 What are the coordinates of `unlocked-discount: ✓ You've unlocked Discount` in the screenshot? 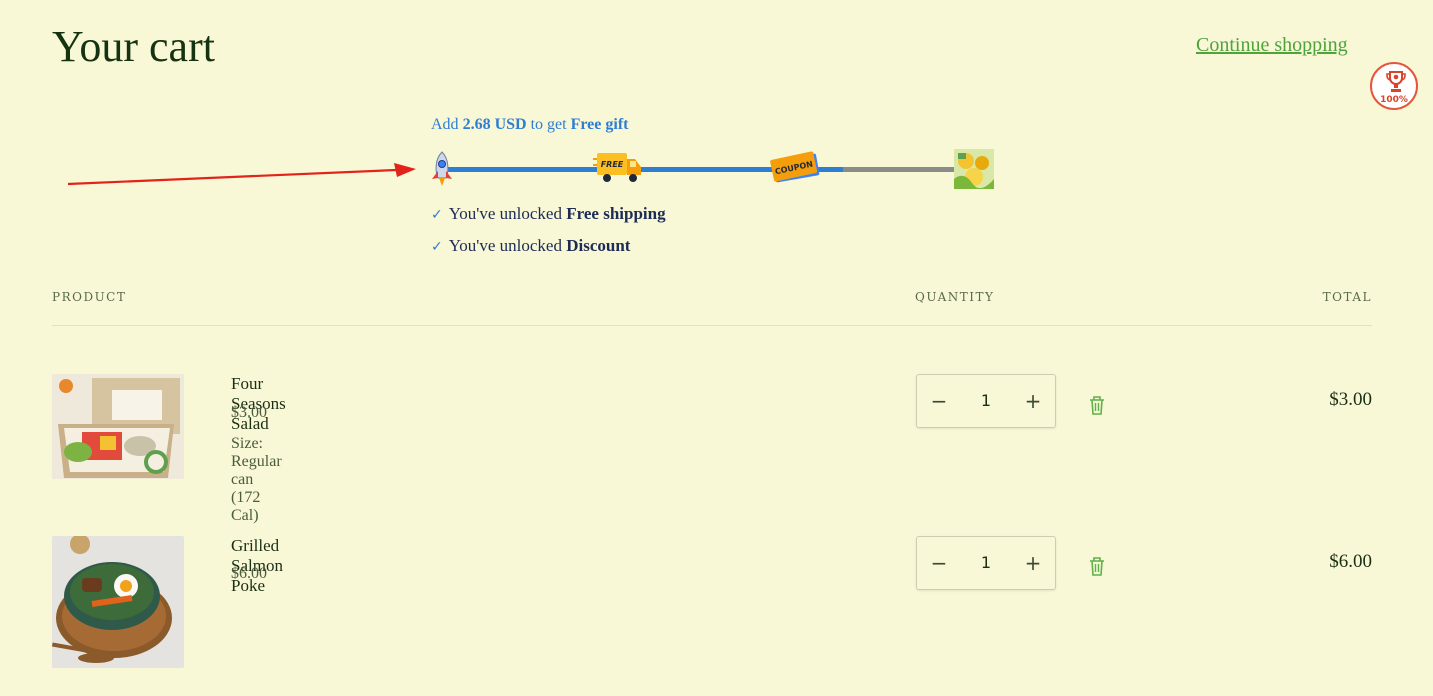 It's located at (530, 246).